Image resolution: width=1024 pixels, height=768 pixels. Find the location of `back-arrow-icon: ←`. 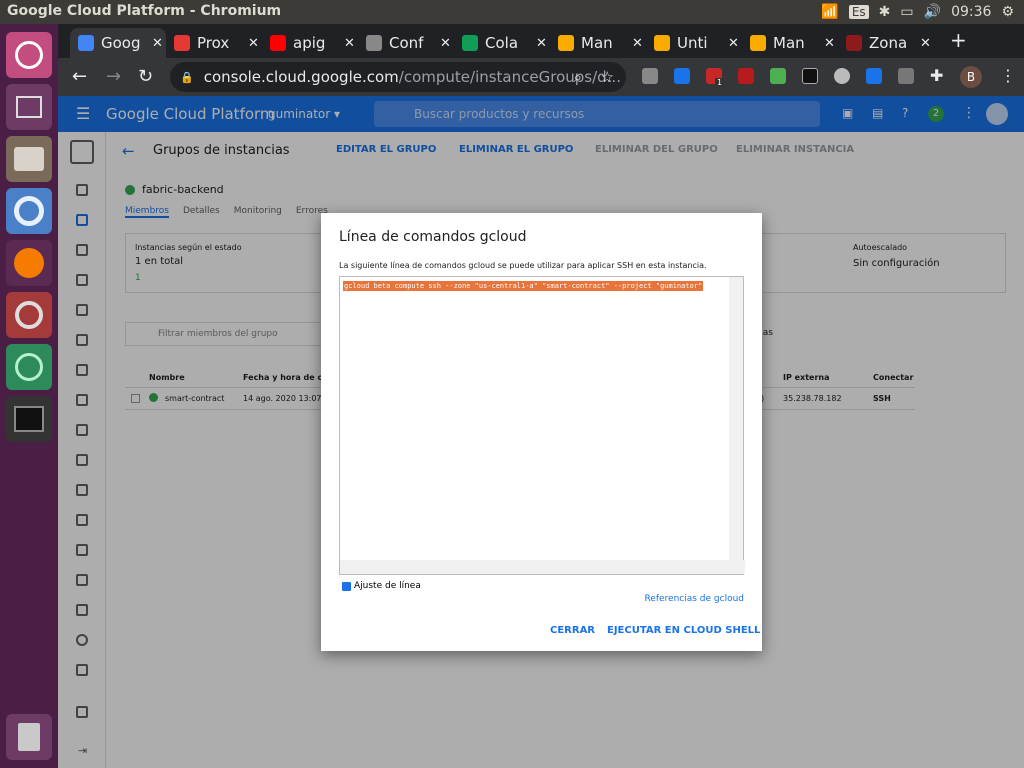

back-arrow-icon: ← is located at coordinates (79, 76).